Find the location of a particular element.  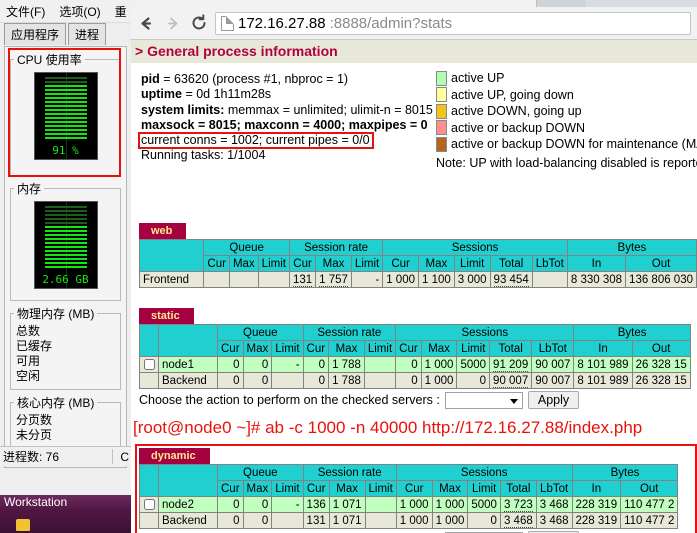

reload-icon is located at coordinates (198, 23).